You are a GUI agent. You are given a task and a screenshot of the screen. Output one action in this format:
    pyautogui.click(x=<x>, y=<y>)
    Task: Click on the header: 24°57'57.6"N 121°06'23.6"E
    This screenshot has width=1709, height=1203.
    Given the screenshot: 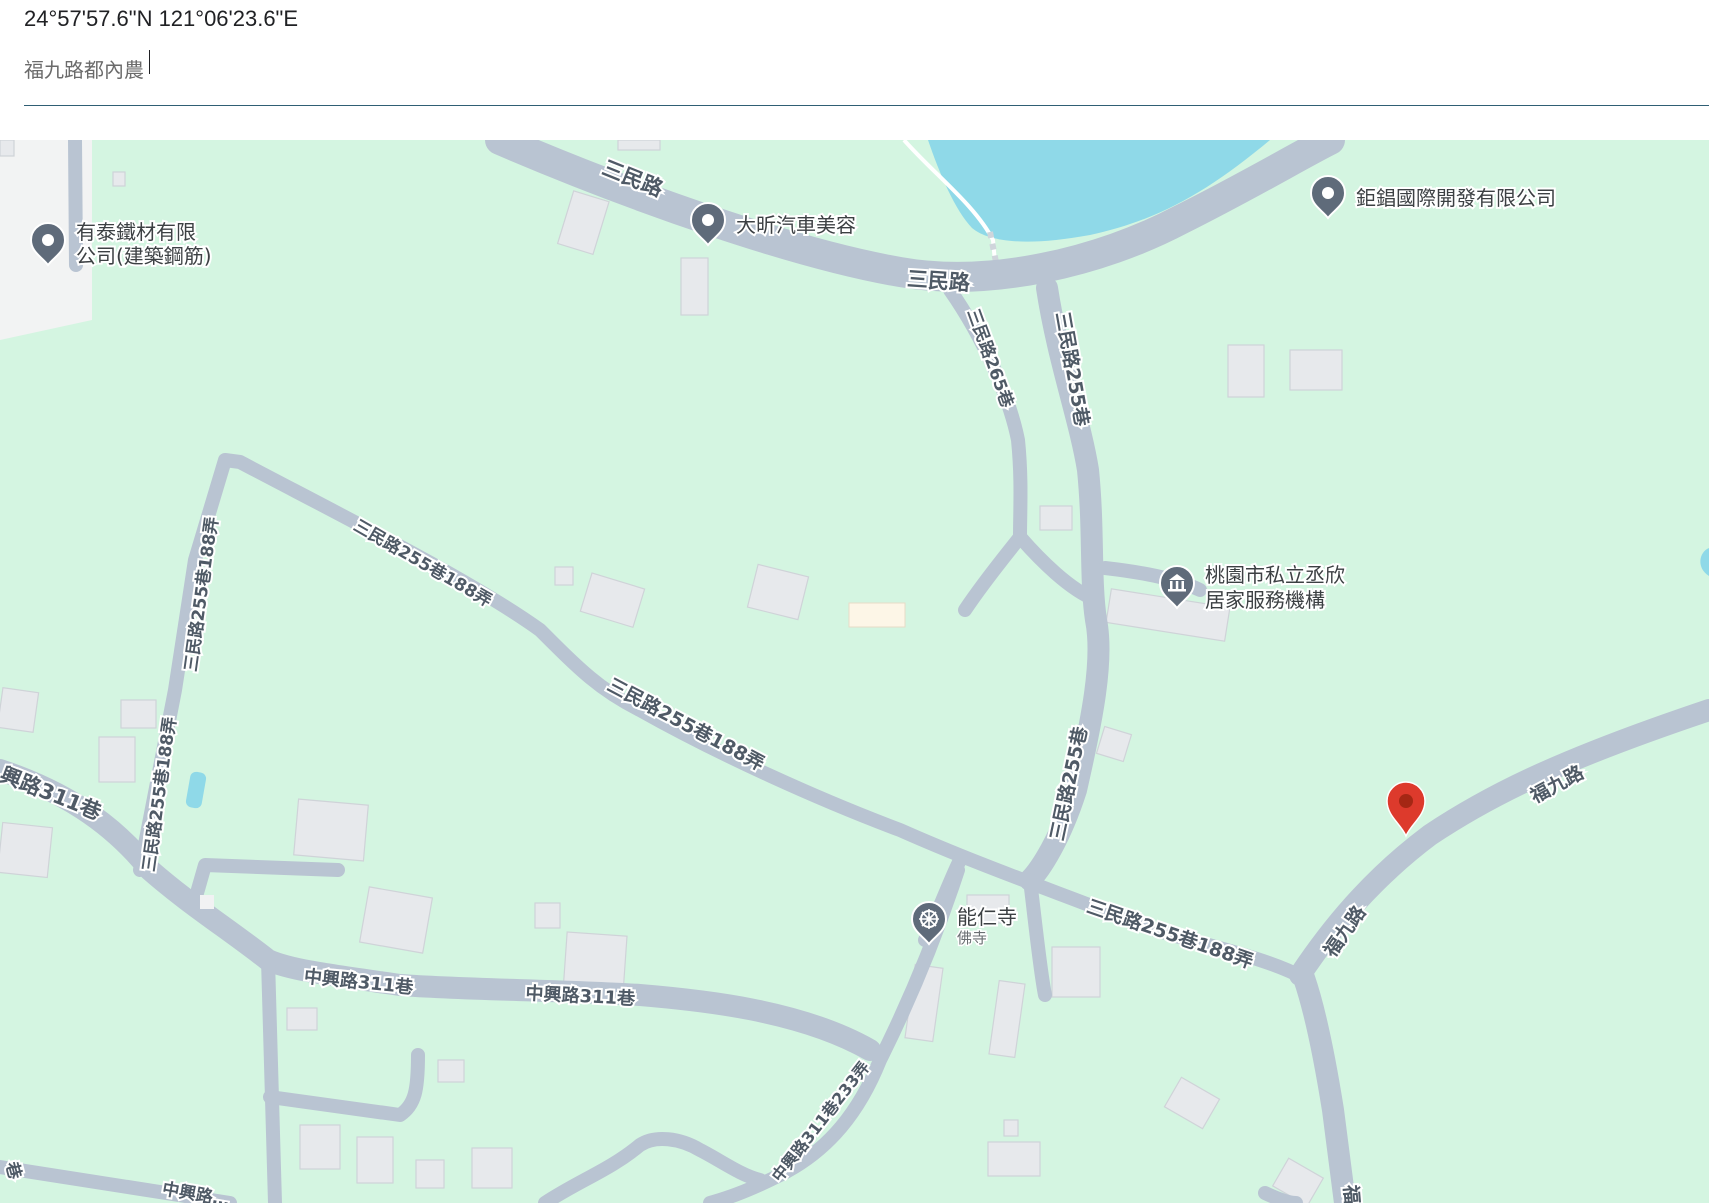 What is the action you would take?
    pyautogui.click(x=854, y=70)
    